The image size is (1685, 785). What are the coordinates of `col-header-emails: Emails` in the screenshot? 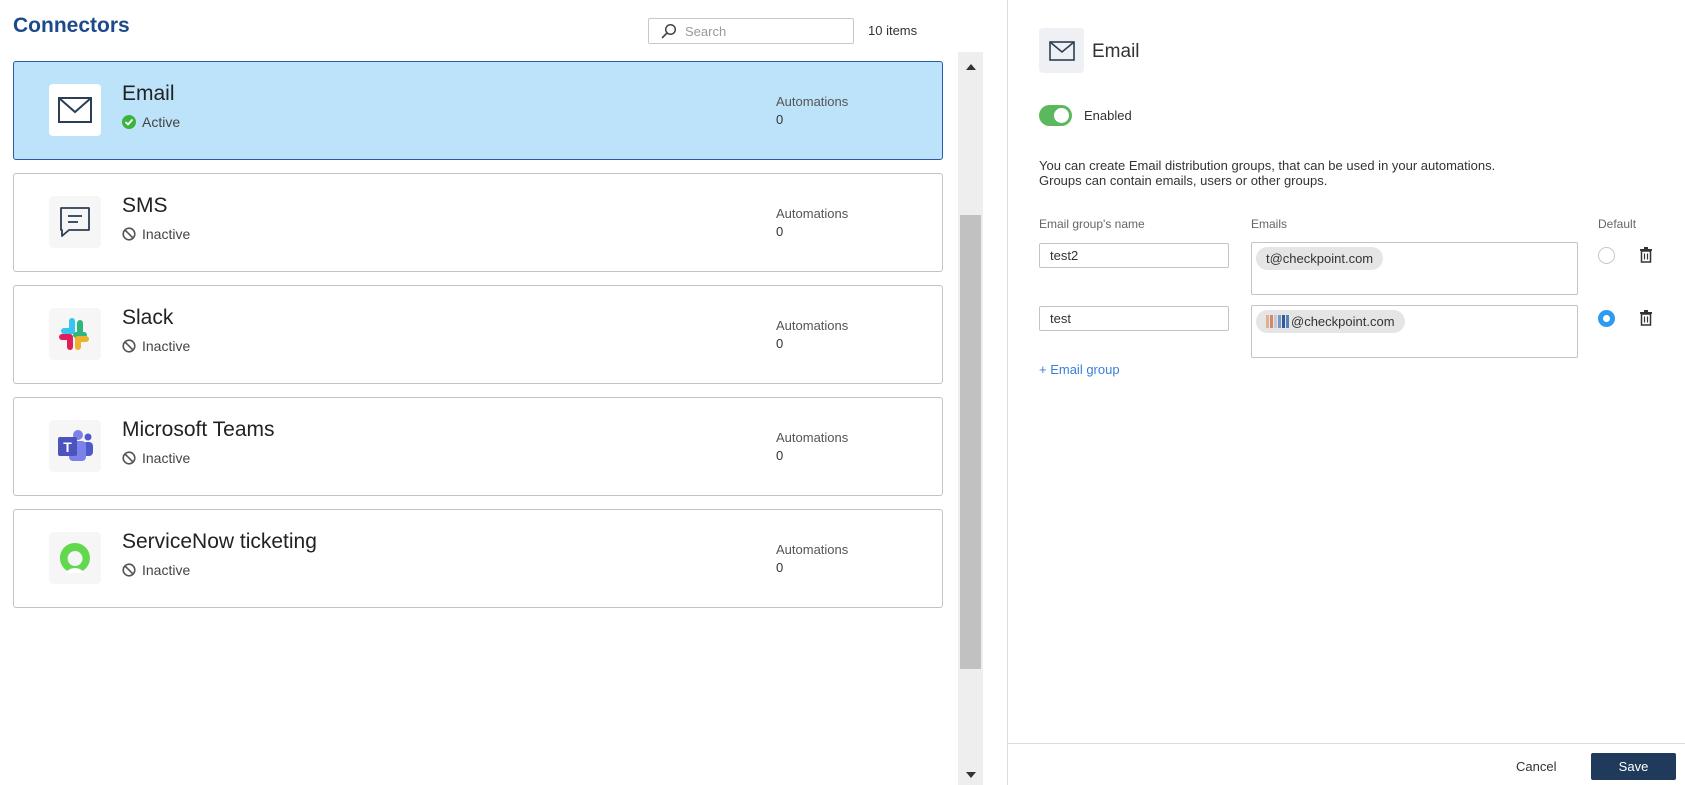 It's located at (1269, 224).